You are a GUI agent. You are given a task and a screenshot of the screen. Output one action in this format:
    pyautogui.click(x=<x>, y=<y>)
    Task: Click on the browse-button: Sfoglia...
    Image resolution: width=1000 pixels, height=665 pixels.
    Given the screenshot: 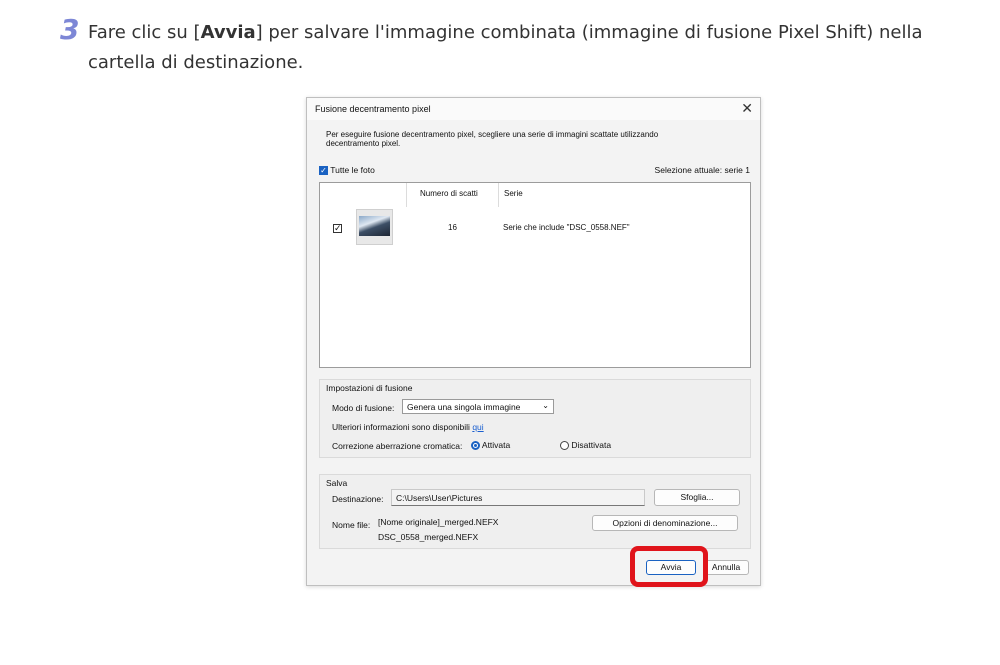 What is the action you would take?
    pyautogui.click(x=697, y=497)
    